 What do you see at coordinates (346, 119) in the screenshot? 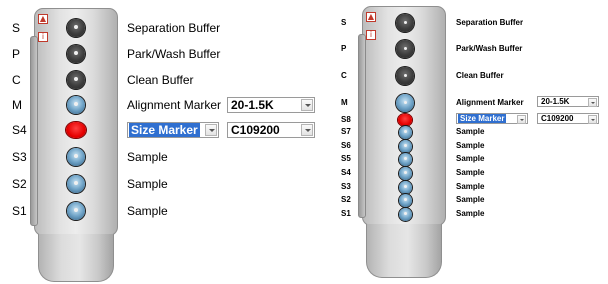
I see `row-letter: S8` at bounding box center [346, 119].